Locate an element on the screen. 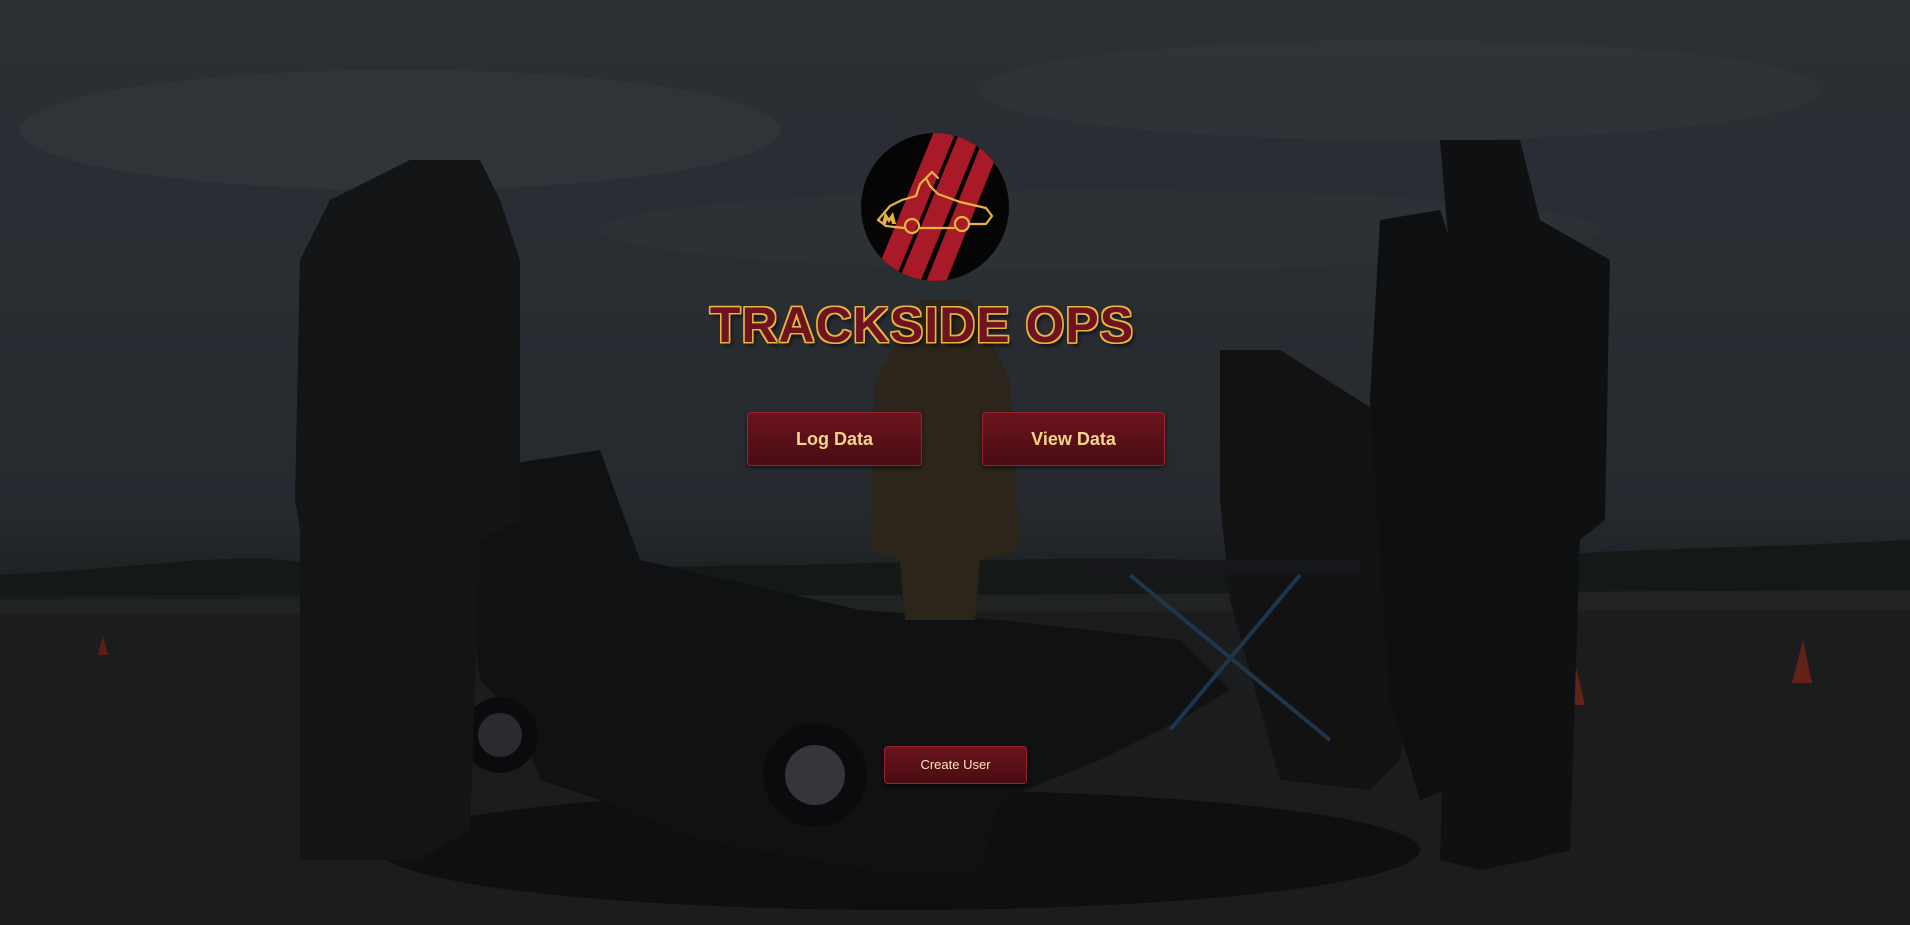 The image size is (1910, 925). view-data-button: View Data is located at coordinates (1073, 439).